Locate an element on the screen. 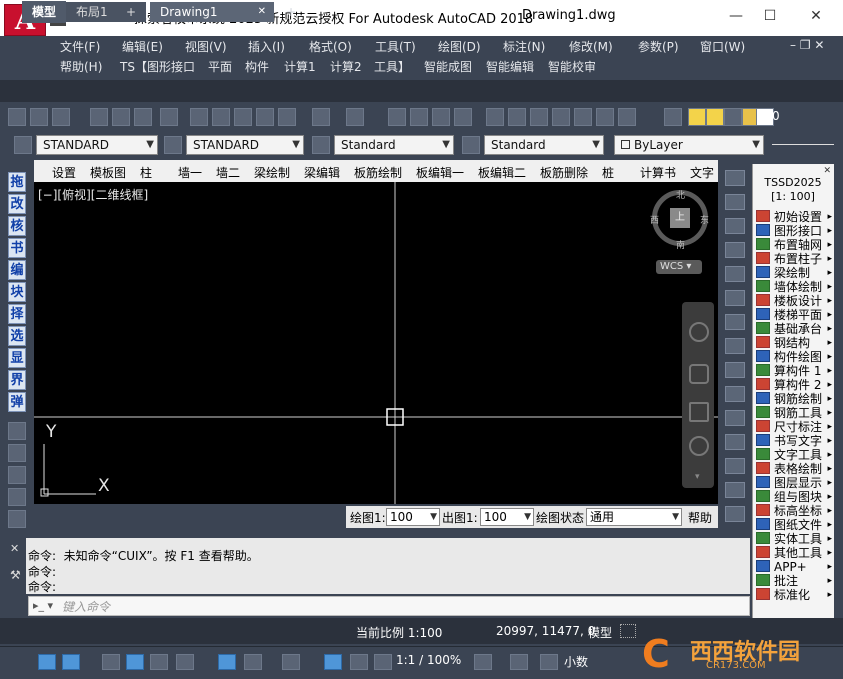  design-center-icon is located at coordinates (517, 117).